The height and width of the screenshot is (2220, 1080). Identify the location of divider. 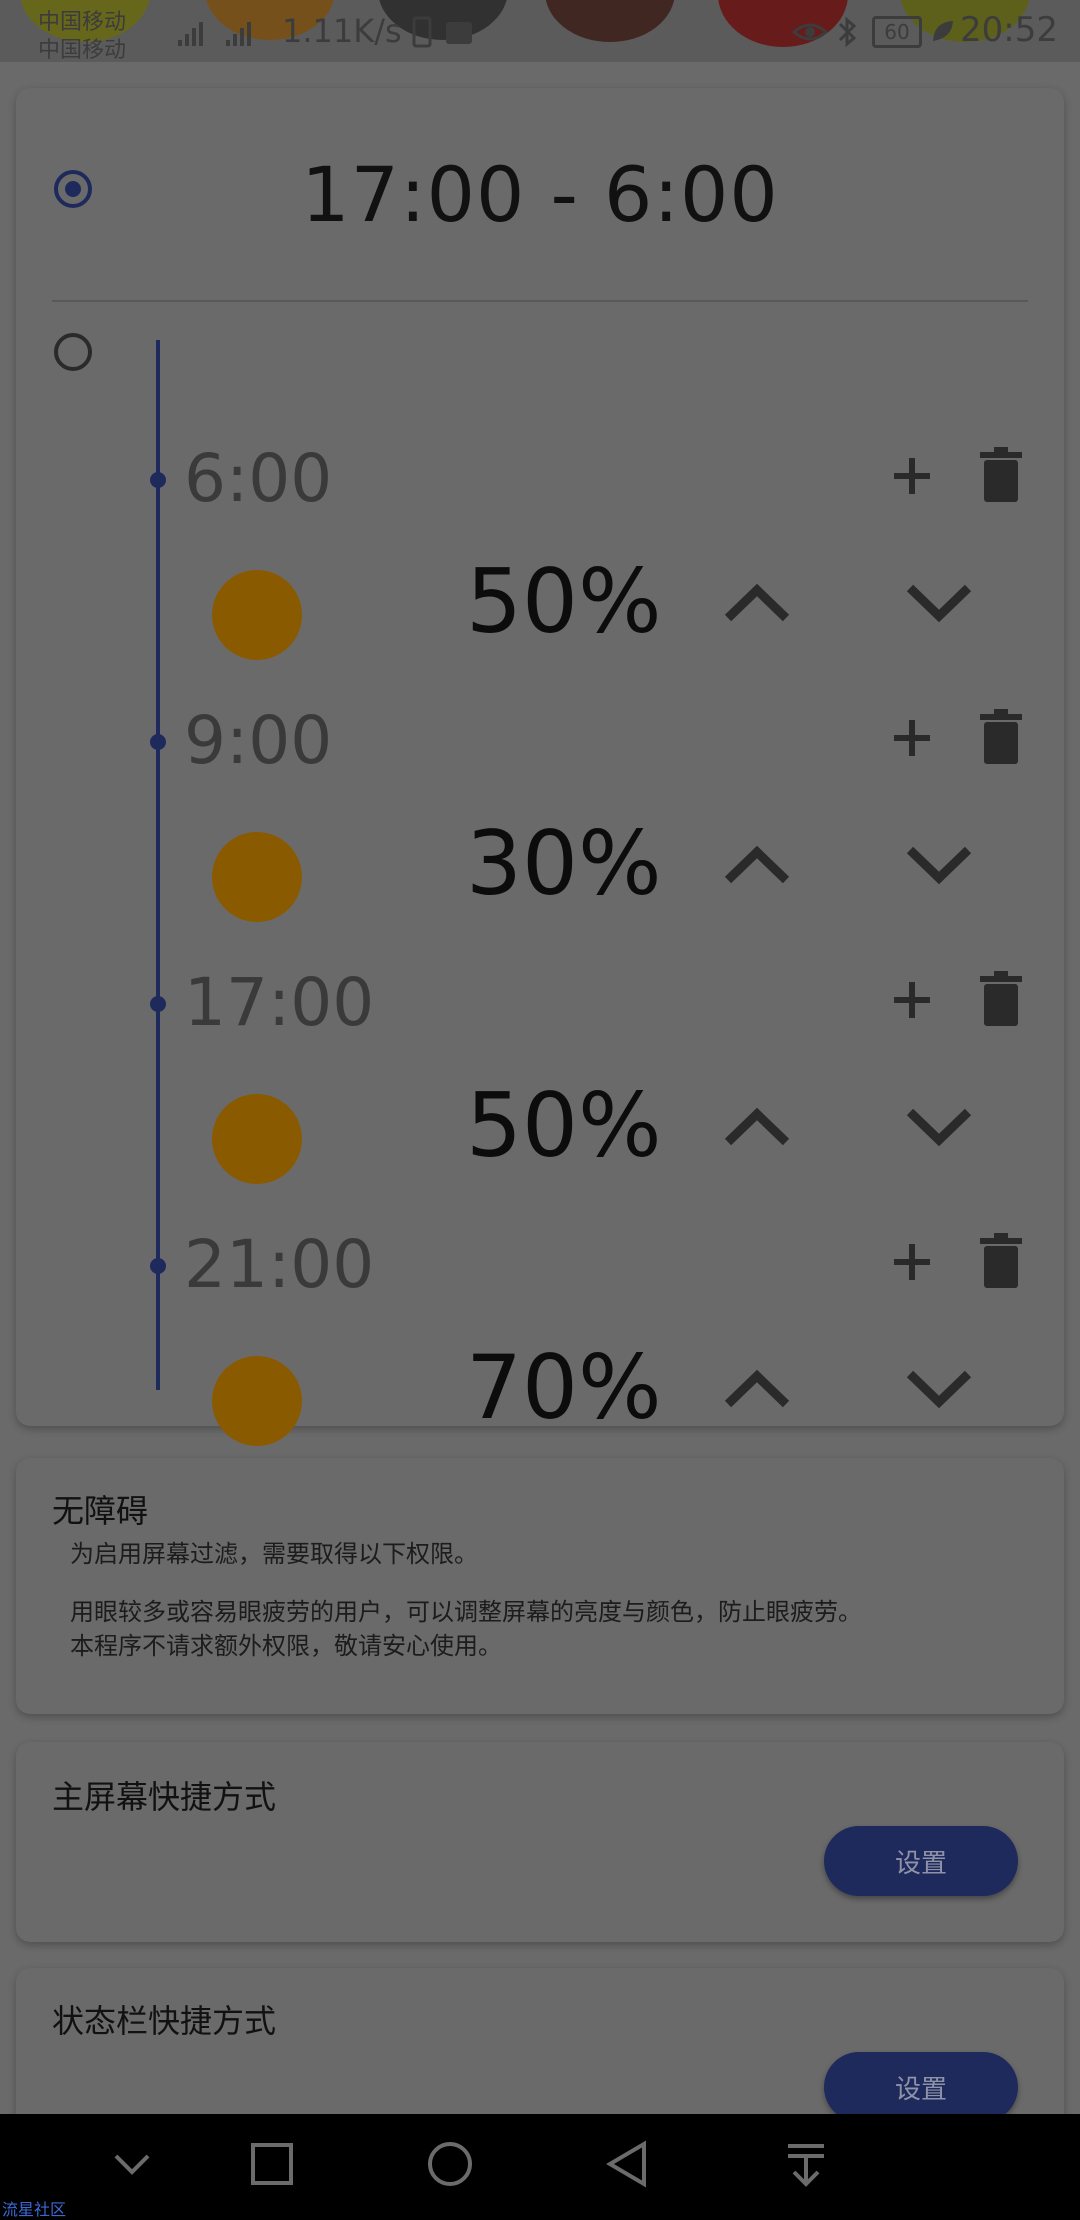
(540, 301).